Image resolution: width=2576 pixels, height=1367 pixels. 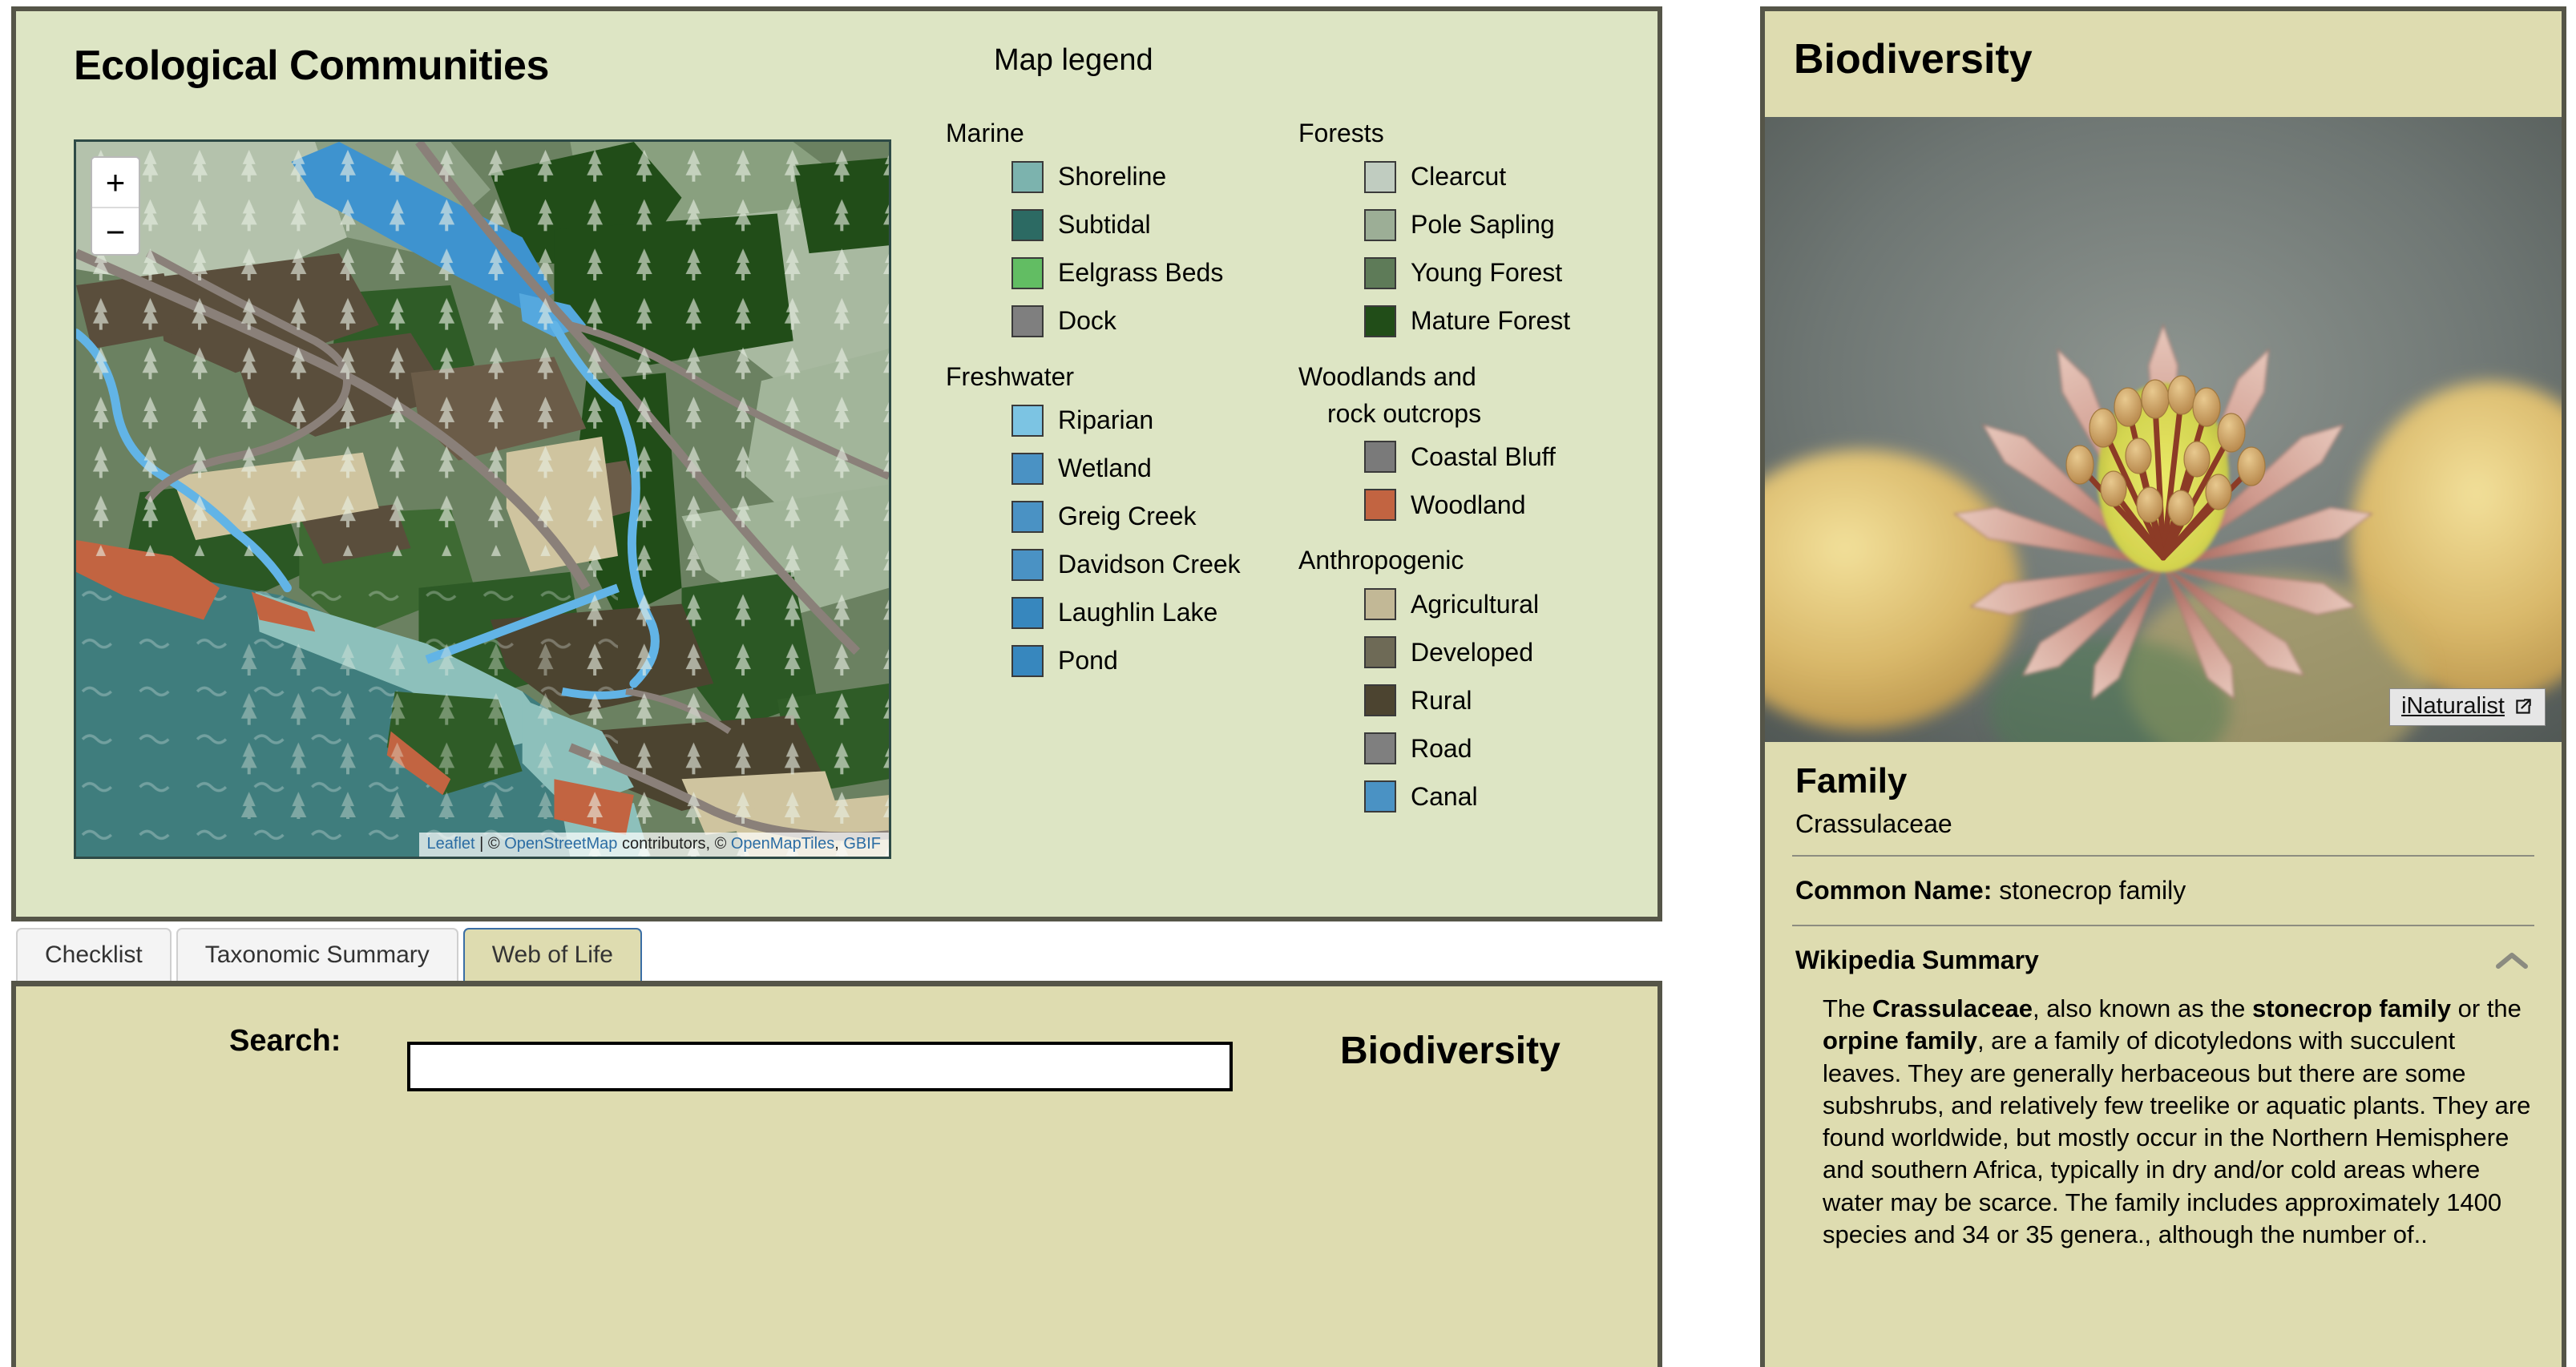 I want to click on legend-item-laughlin-lake: Laughlin Lake, so click(x=1154, y=613).